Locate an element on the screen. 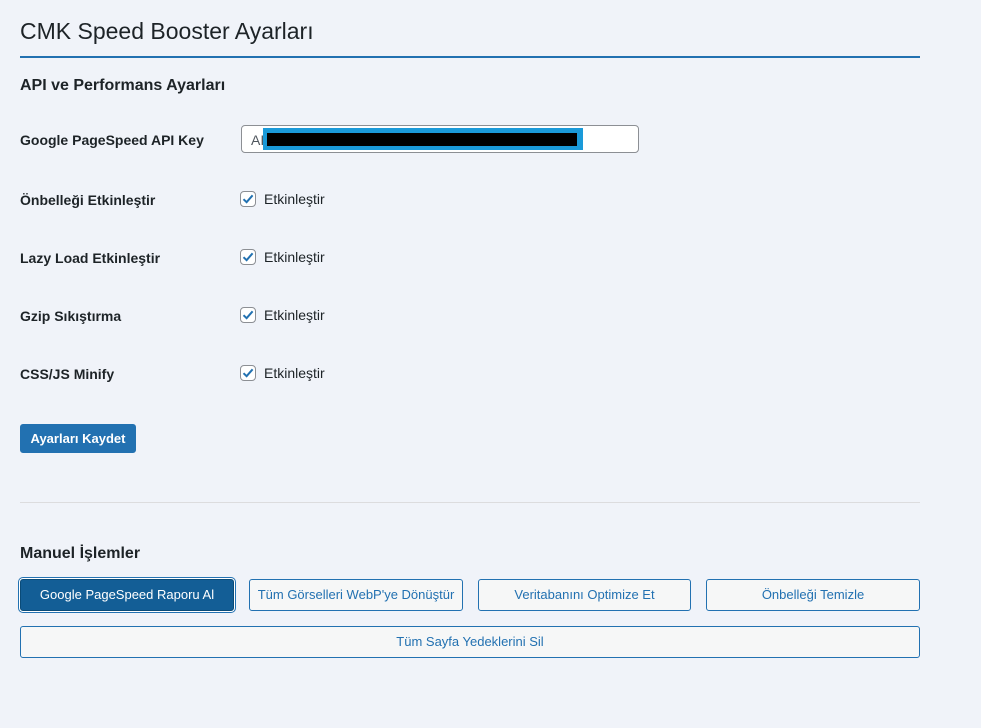 Image resolution: width=981 pixels, height=728 pixels. settings-section-title: API ve Performans Ayarları is located at coordinates (123, 85).